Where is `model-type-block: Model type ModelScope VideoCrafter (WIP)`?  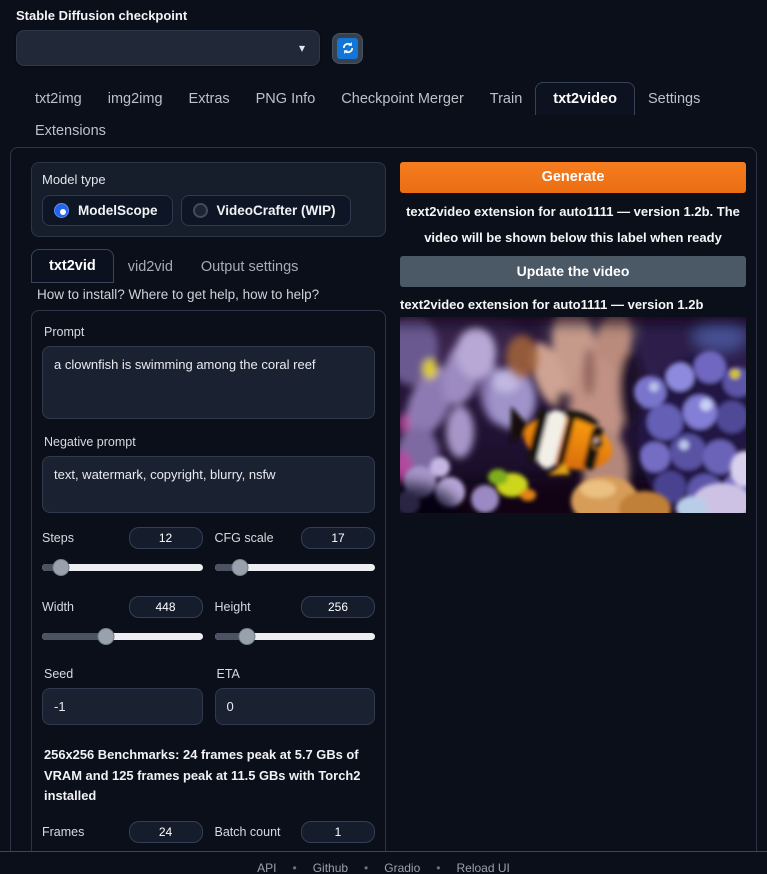 model-type-block: Model type ModelScope VideoCrafter (WIP) is located at coordinates (208, 199).